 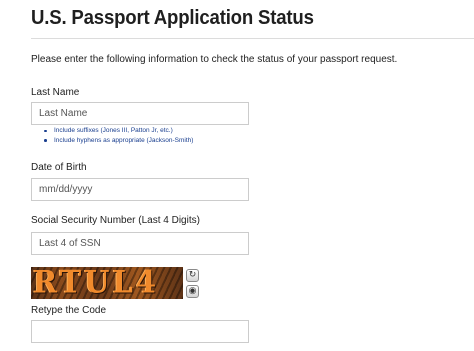 What do you see at coordinates (69, 310) in the screenshot?
I see `retype-code-label: Retype the Code` at bounding box center [69, 310].